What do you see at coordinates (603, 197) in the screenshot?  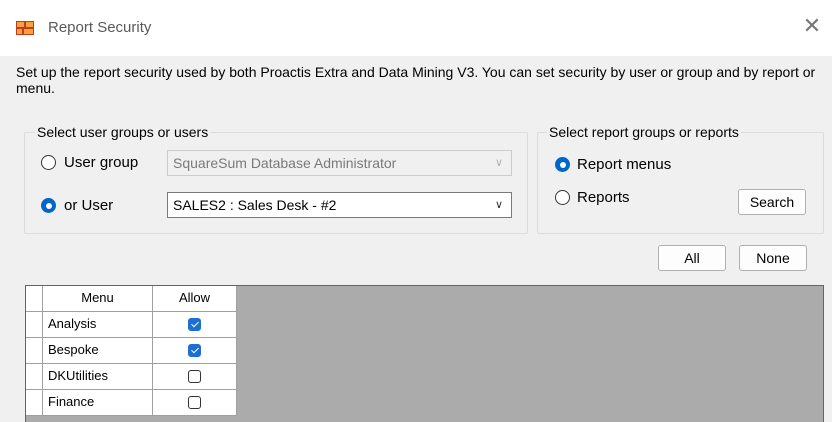 I see `reports-radio-label: Reports` at bounding box center [603, 197].